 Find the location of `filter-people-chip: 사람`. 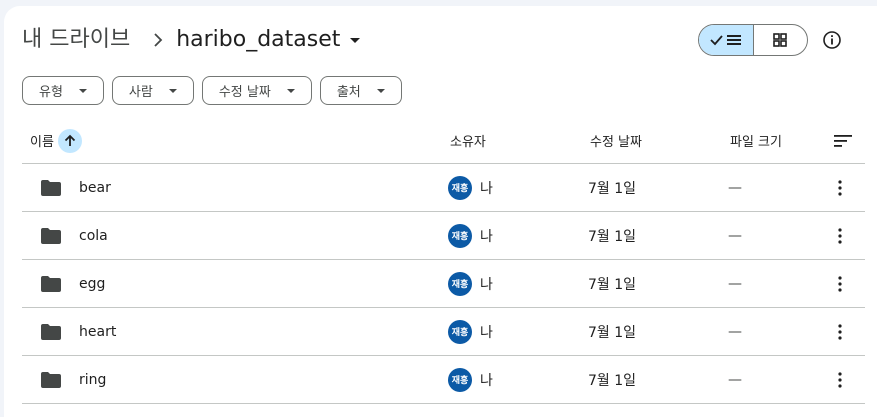

filter-people-chip: 사람 is located at coordinates (152, 90).